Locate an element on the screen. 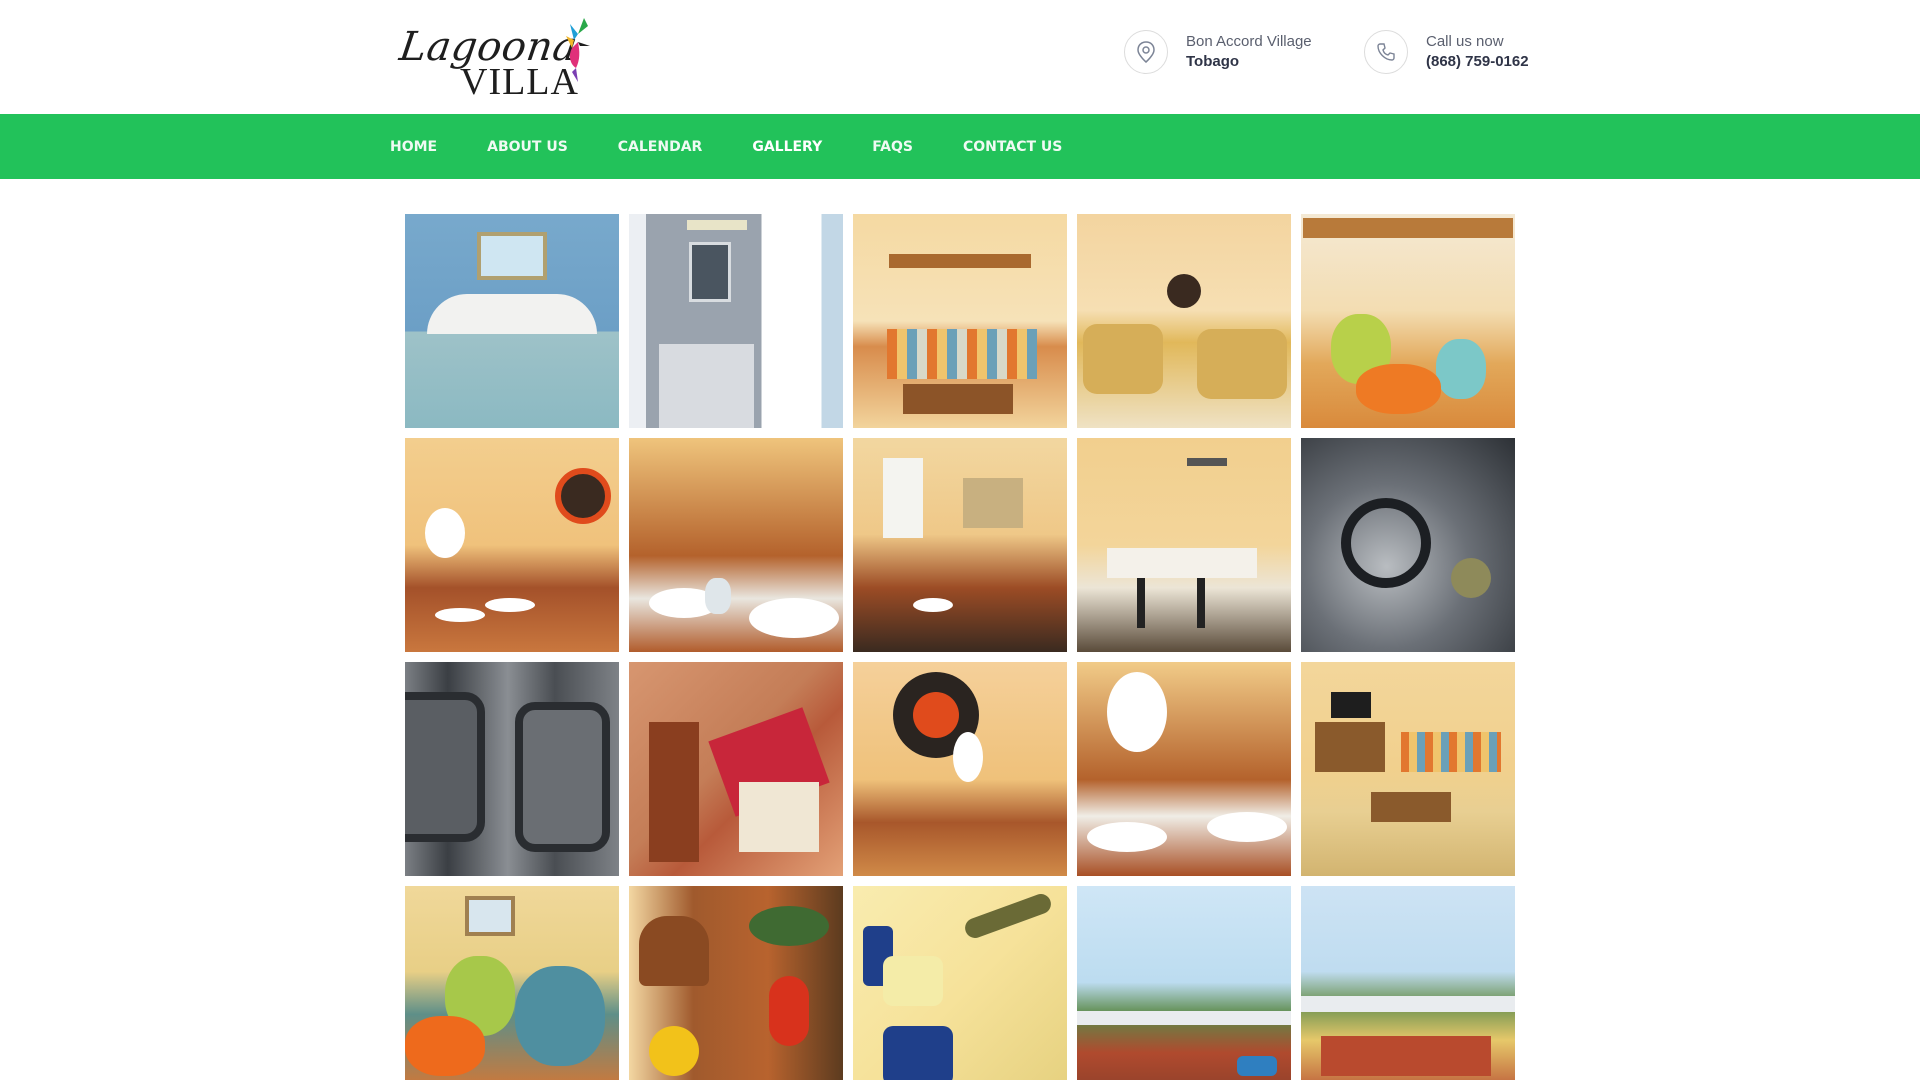 The height and width of the screenshot is (1080, 1920). location-village: Bon Accord Village is located at coordinates (1249, 41).